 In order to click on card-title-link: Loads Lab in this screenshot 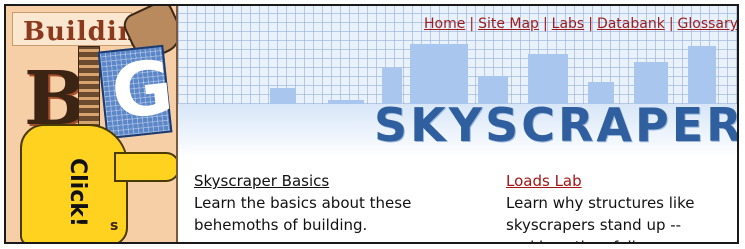, I will do `click(621, 181)`.